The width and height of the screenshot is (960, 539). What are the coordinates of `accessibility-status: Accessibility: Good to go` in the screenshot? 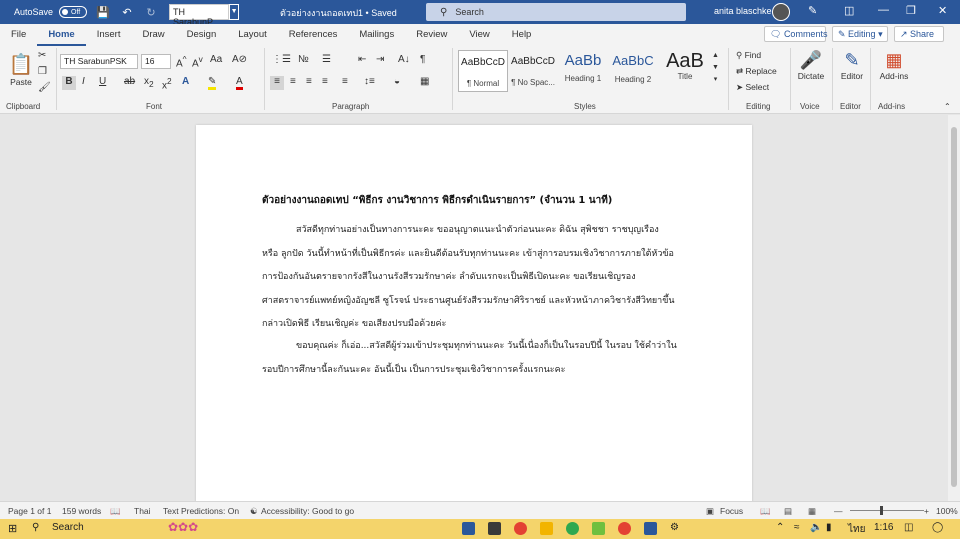 It's located at (307, 511).